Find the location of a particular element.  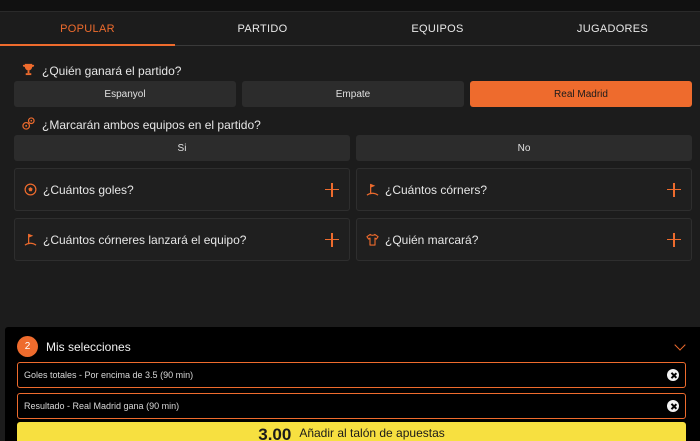

selection-item: Resultado - Real Madrid gana (90 min) is located at coordinates (351, 406).